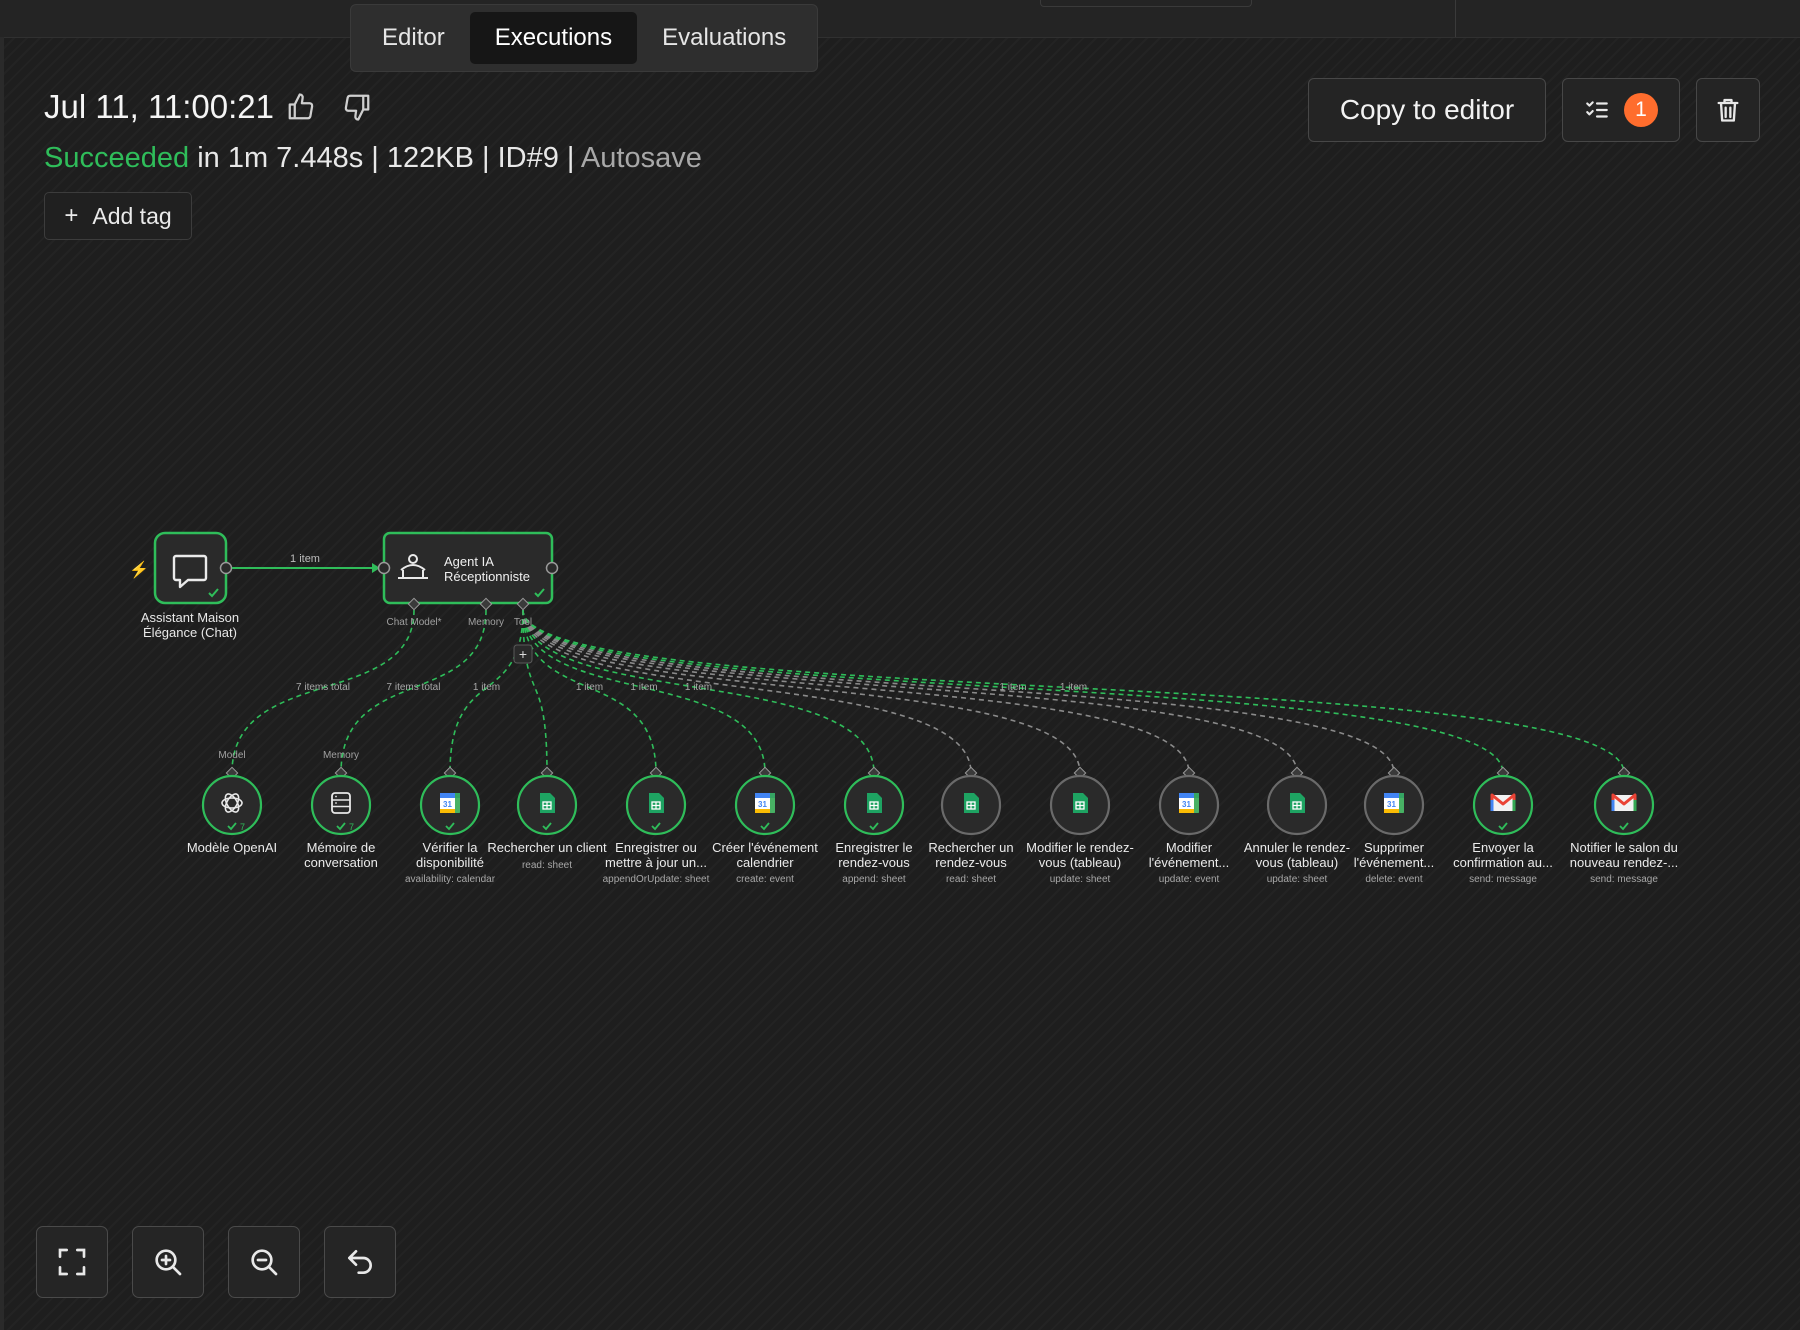 This screenshot has height=1330, width=1800. Describe the element at coordinates (469, 561) in the screenshot. I see `agent-label-line1: Agent IA` at that location.